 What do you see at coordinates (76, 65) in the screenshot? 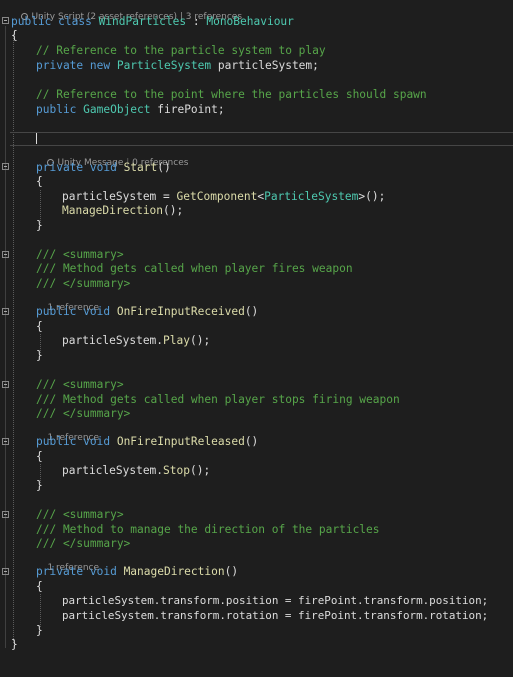
I see `keyword: private new` at bounding box center [76, 65].